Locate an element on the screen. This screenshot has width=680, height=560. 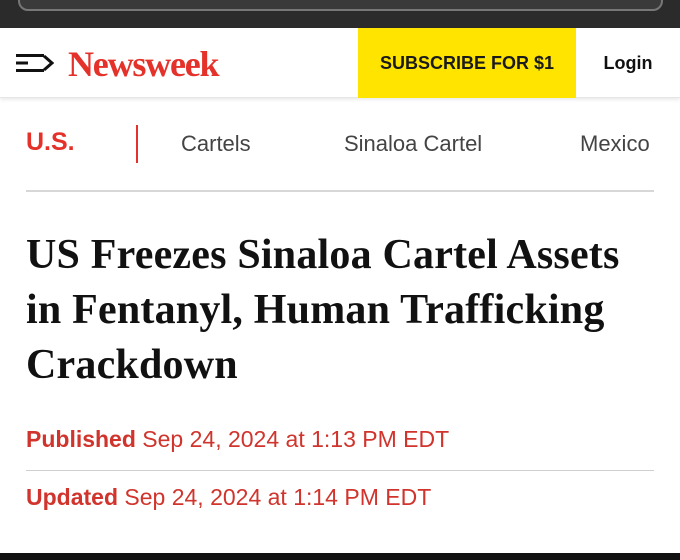
published-timestamp: Published Sep 24, 2024 at 1:13 PM EDT is located at coordinates (237, 439).